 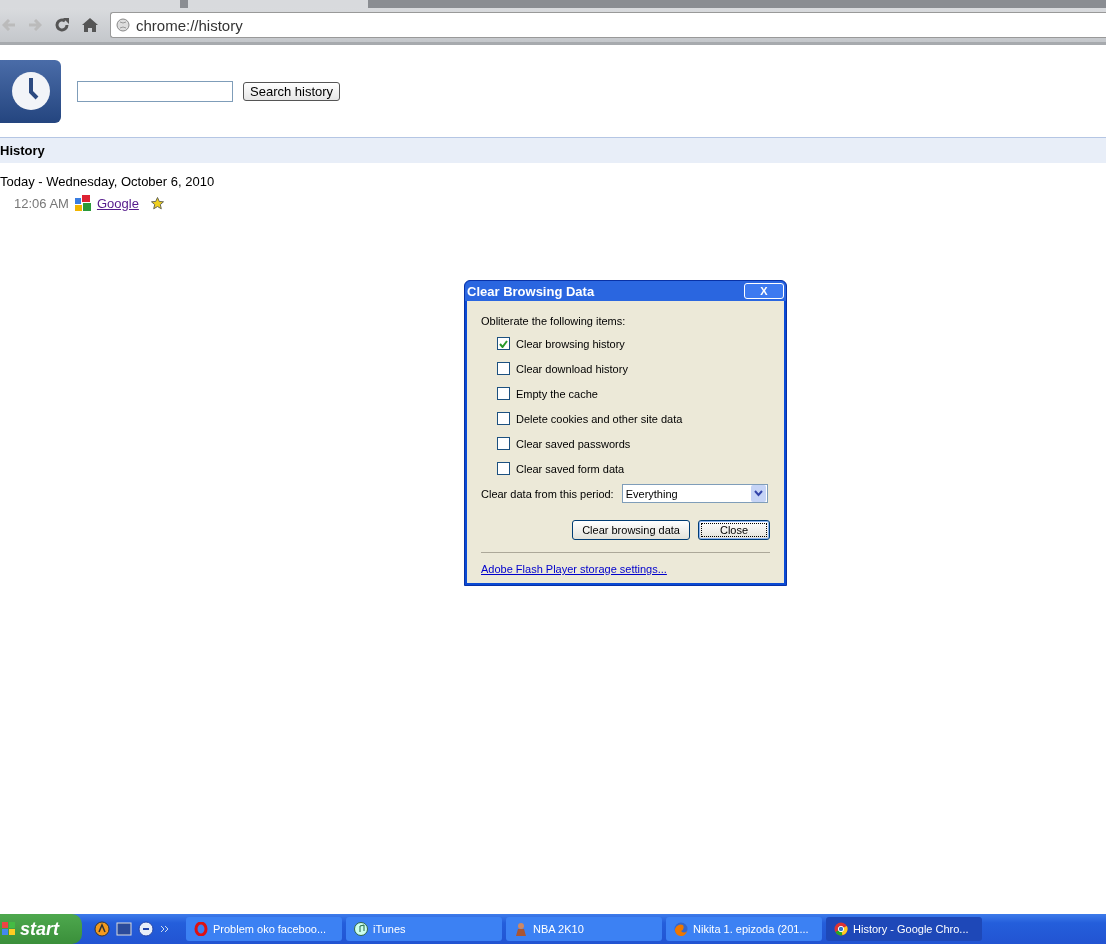 What do you see at coordinates (573, 443) in the screenshot?
I see `checkbox-label: Clear saved passwords` at bounding box center [573, 443].